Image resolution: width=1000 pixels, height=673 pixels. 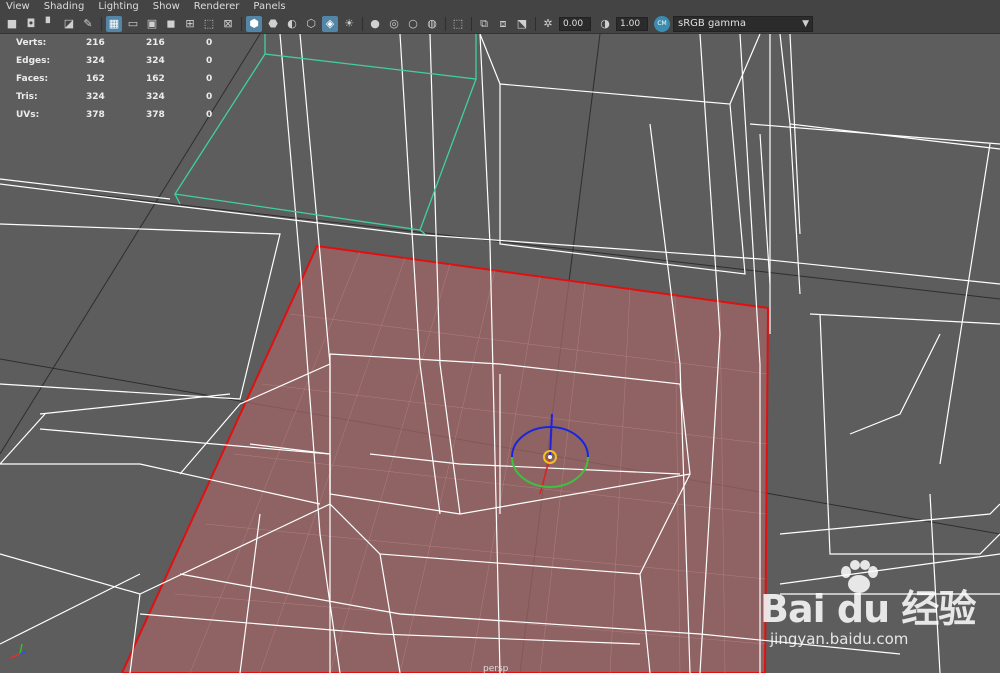 What do you see at coordinates (484, 24) in the screenshot?
I see `xray-icon: ⧉` at bounding box center [484, 24].